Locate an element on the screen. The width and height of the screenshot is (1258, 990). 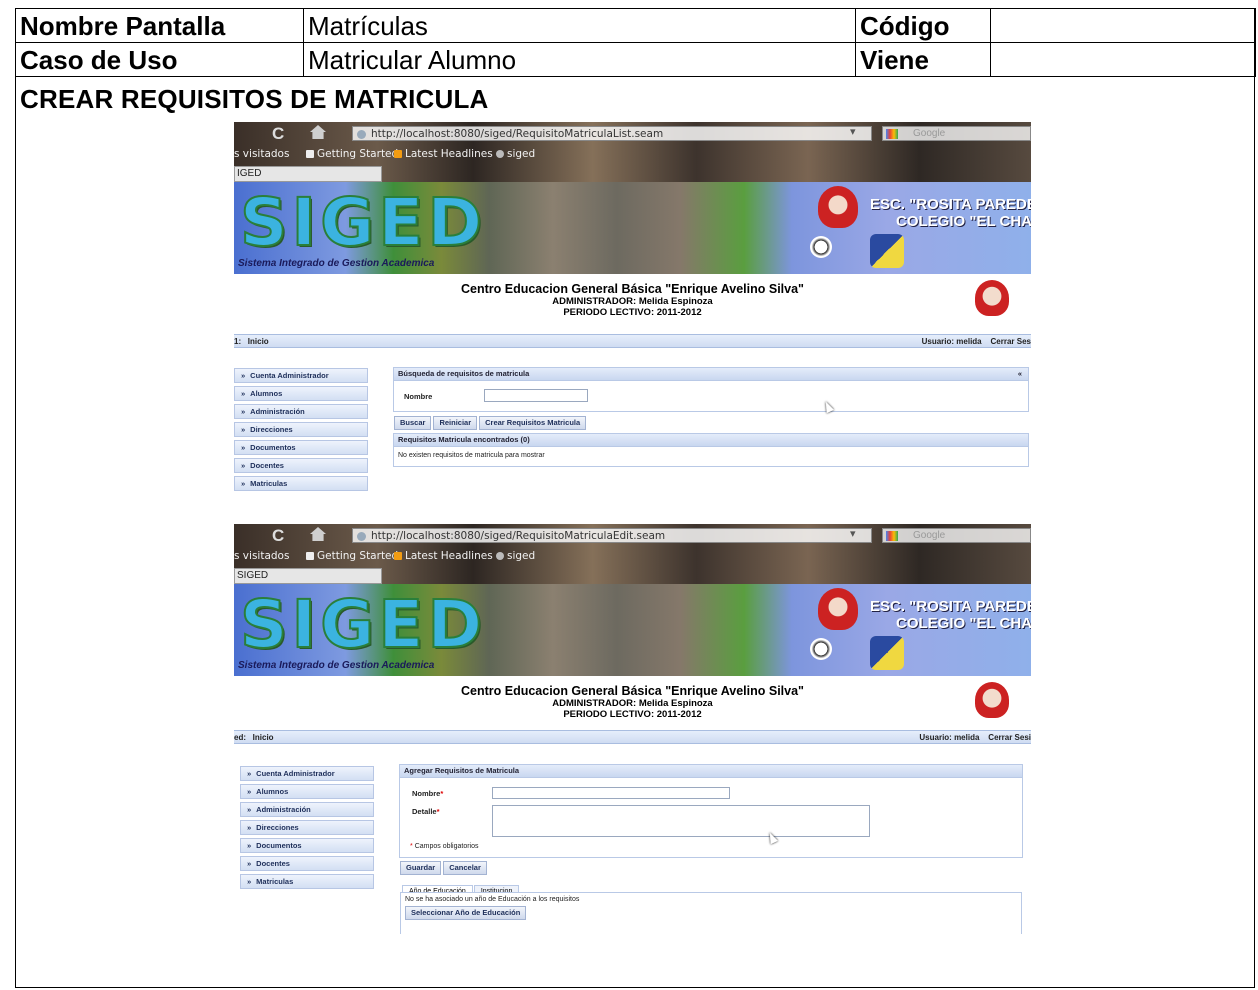
breadcrumb: ed: Inicio is located at coordinates (254, 737).